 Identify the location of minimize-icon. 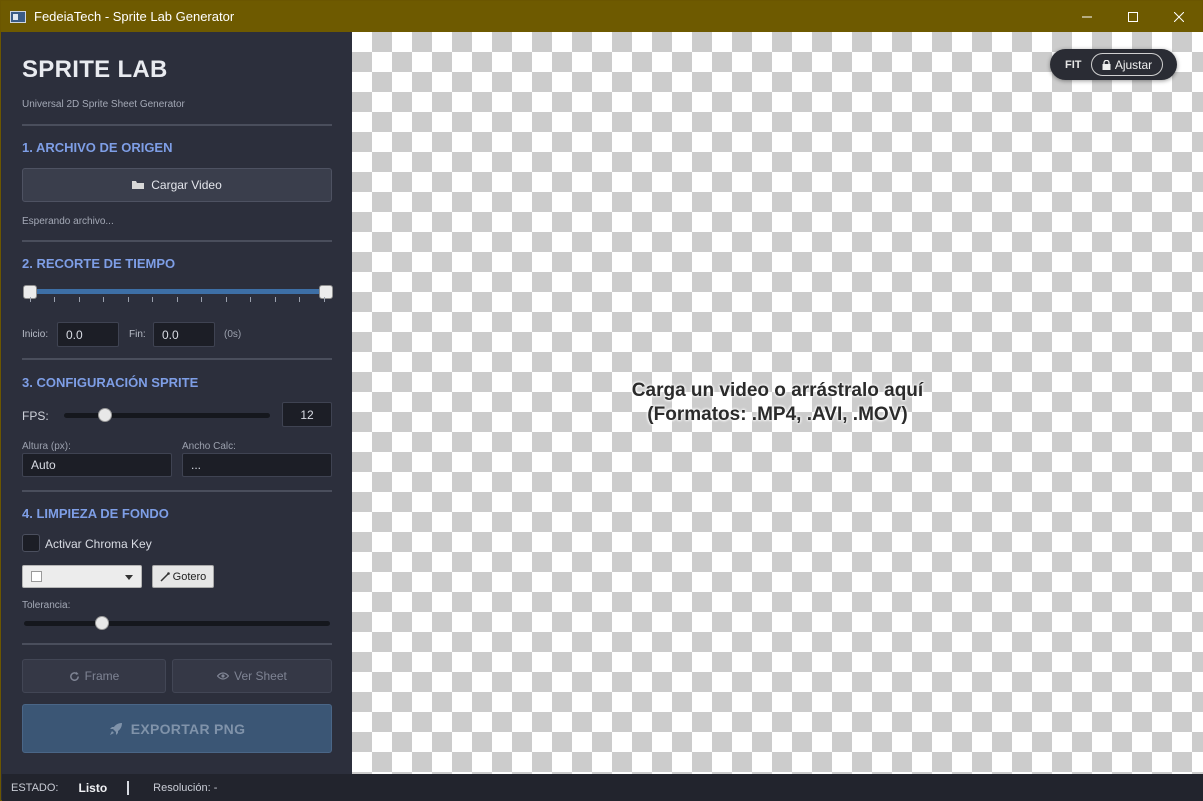
(1087, 16).